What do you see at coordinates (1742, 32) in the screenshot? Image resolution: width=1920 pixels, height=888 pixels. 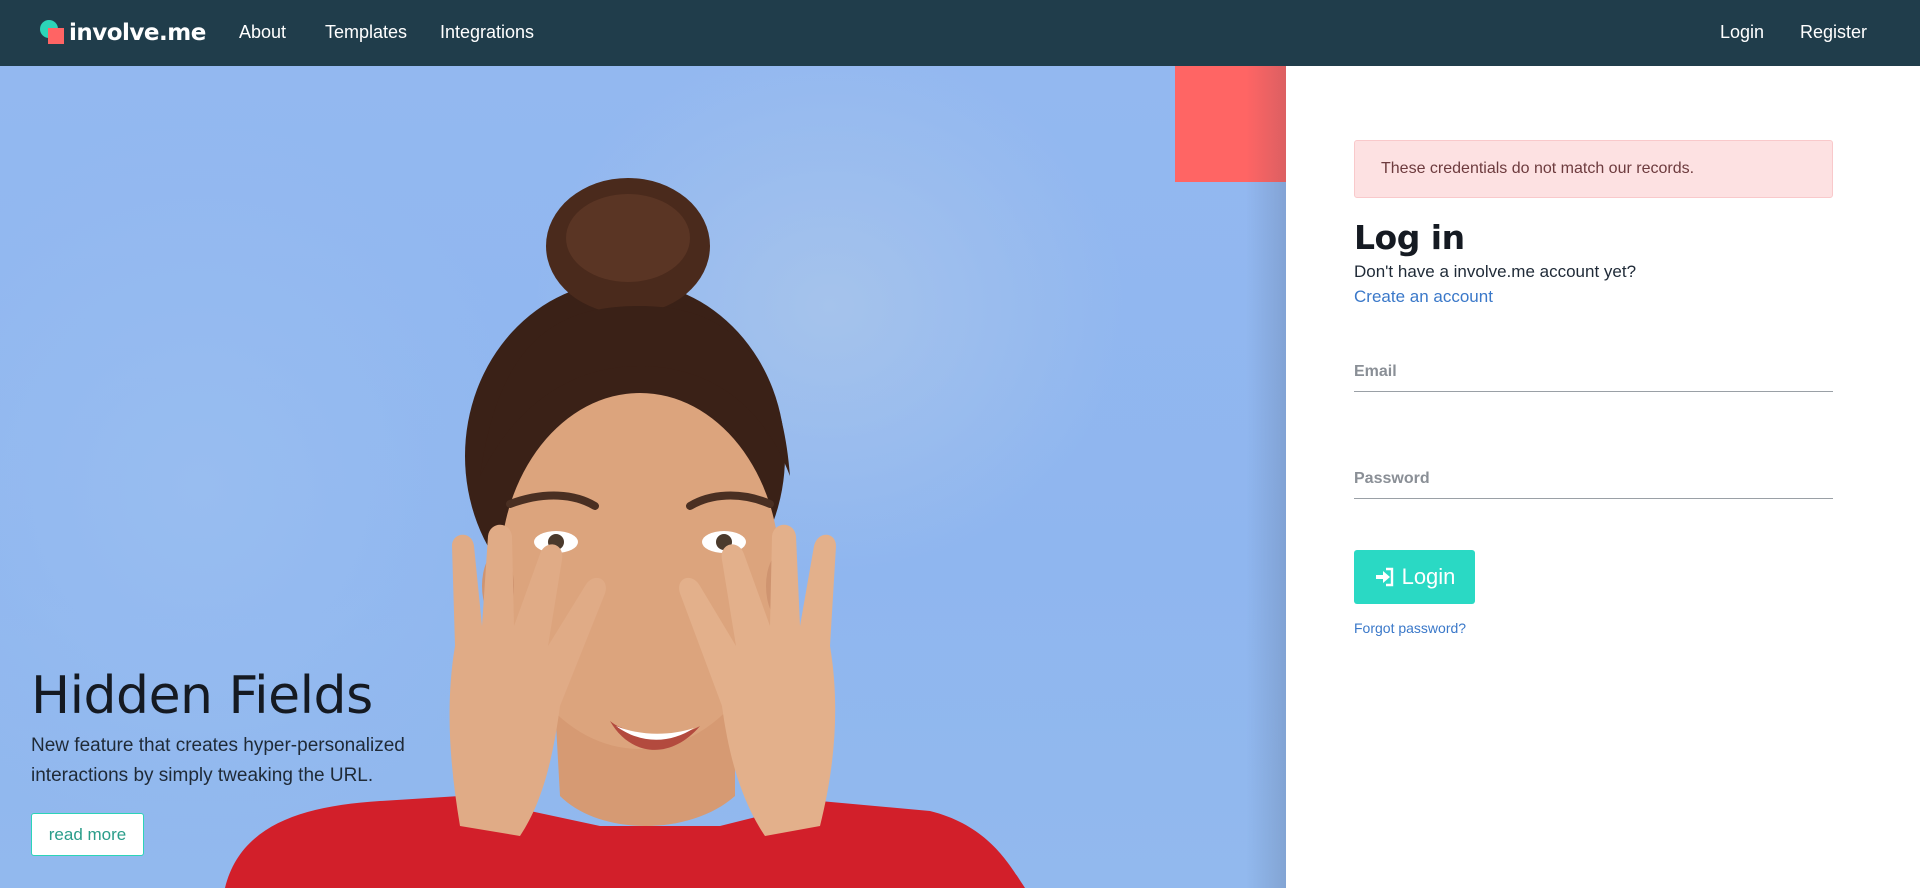 I see `nav-link-login: Login` at bounding box center [1742, 32].